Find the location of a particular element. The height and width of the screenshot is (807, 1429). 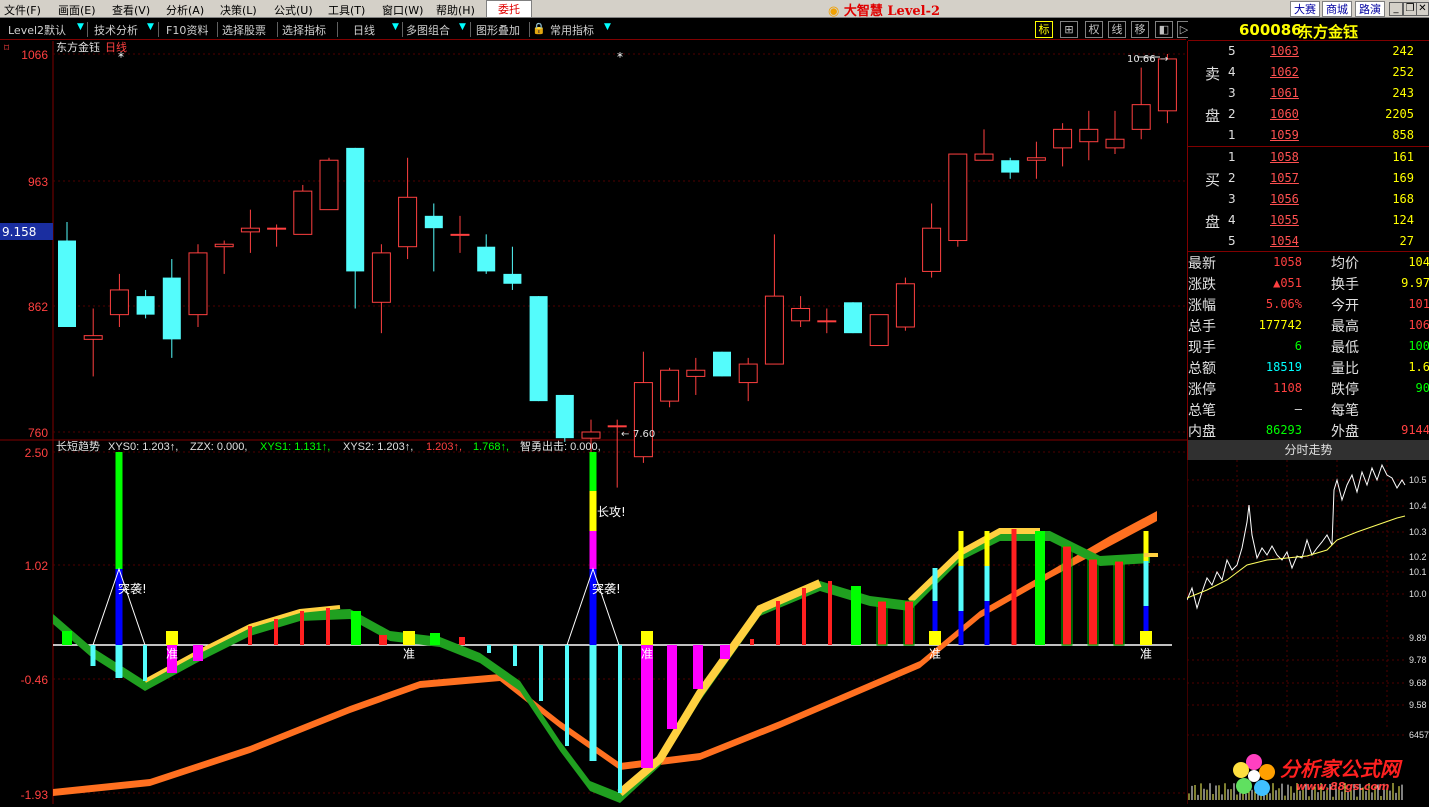

menu-window: 窗口(W) is located at coordinates (402, 10).